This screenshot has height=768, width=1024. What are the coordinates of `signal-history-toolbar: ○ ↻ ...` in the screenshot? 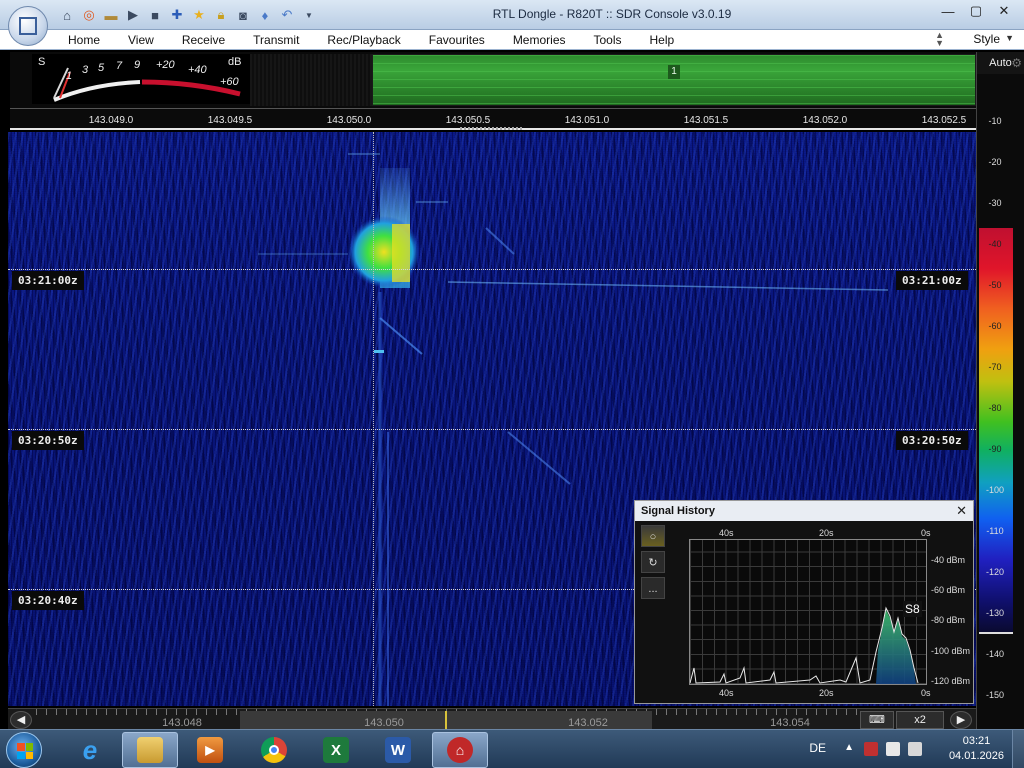 It's located at (653, 564).